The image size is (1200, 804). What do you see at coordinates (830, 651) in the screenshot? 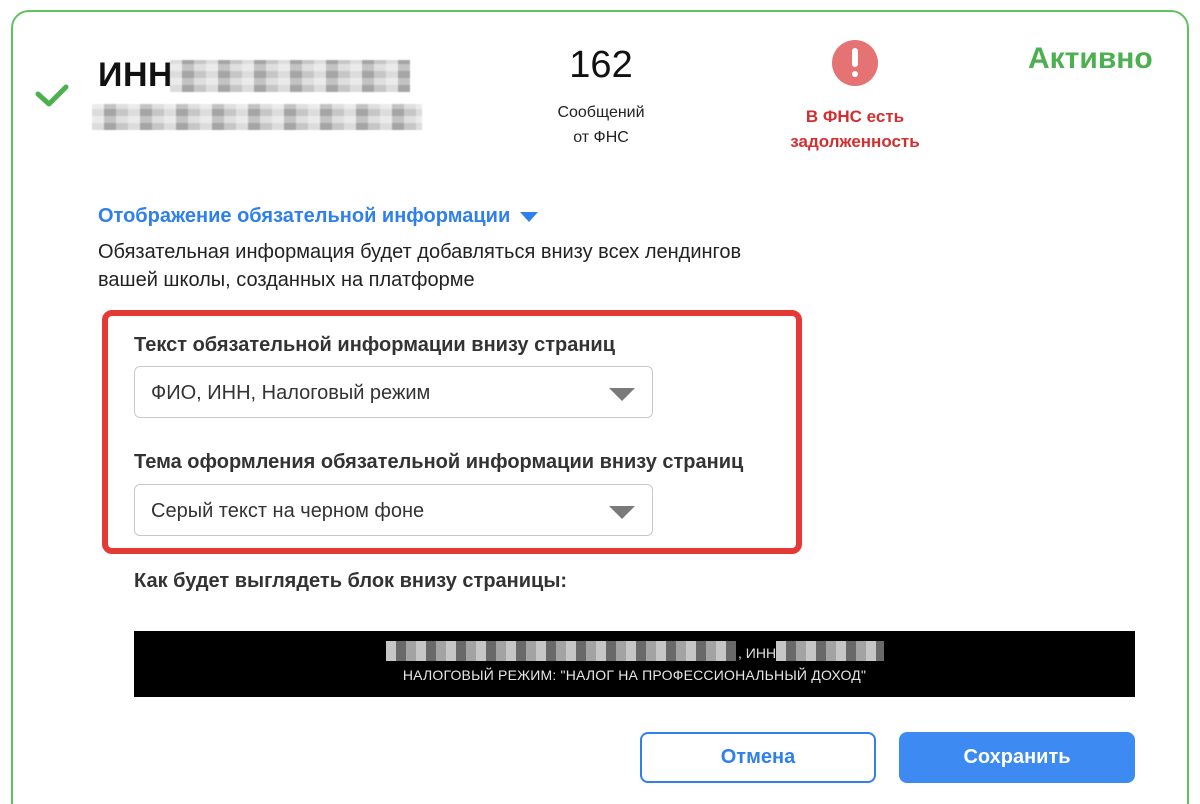
I see `preview-redacted-inn` at bounding box center [830, 651].